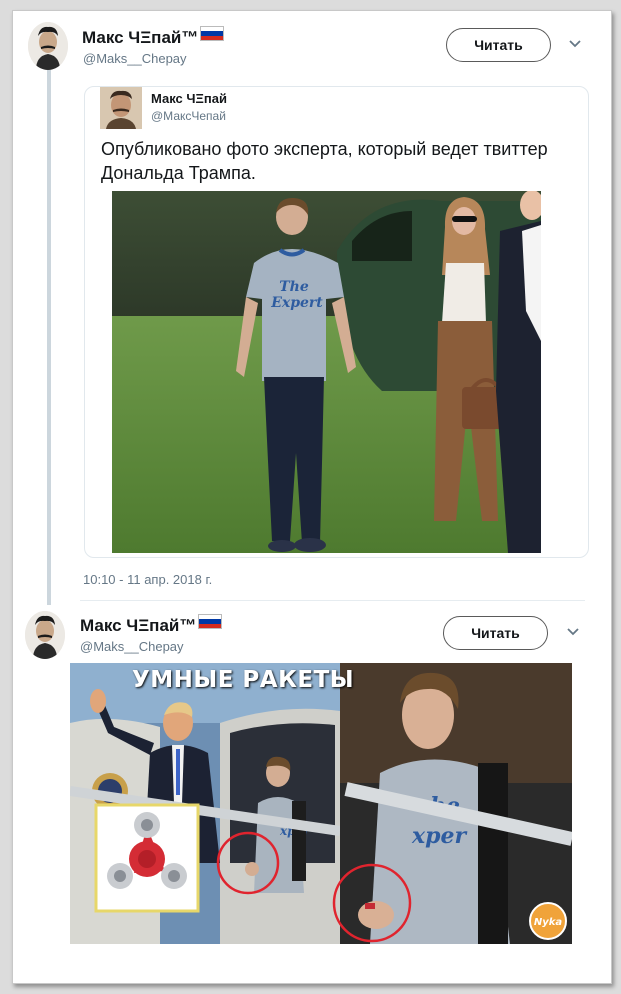 This screenshot has width=621, height=994. I want to click on tweet-timestamp: 10:10 - 11 апр. 2018 г., so click(147, 579).